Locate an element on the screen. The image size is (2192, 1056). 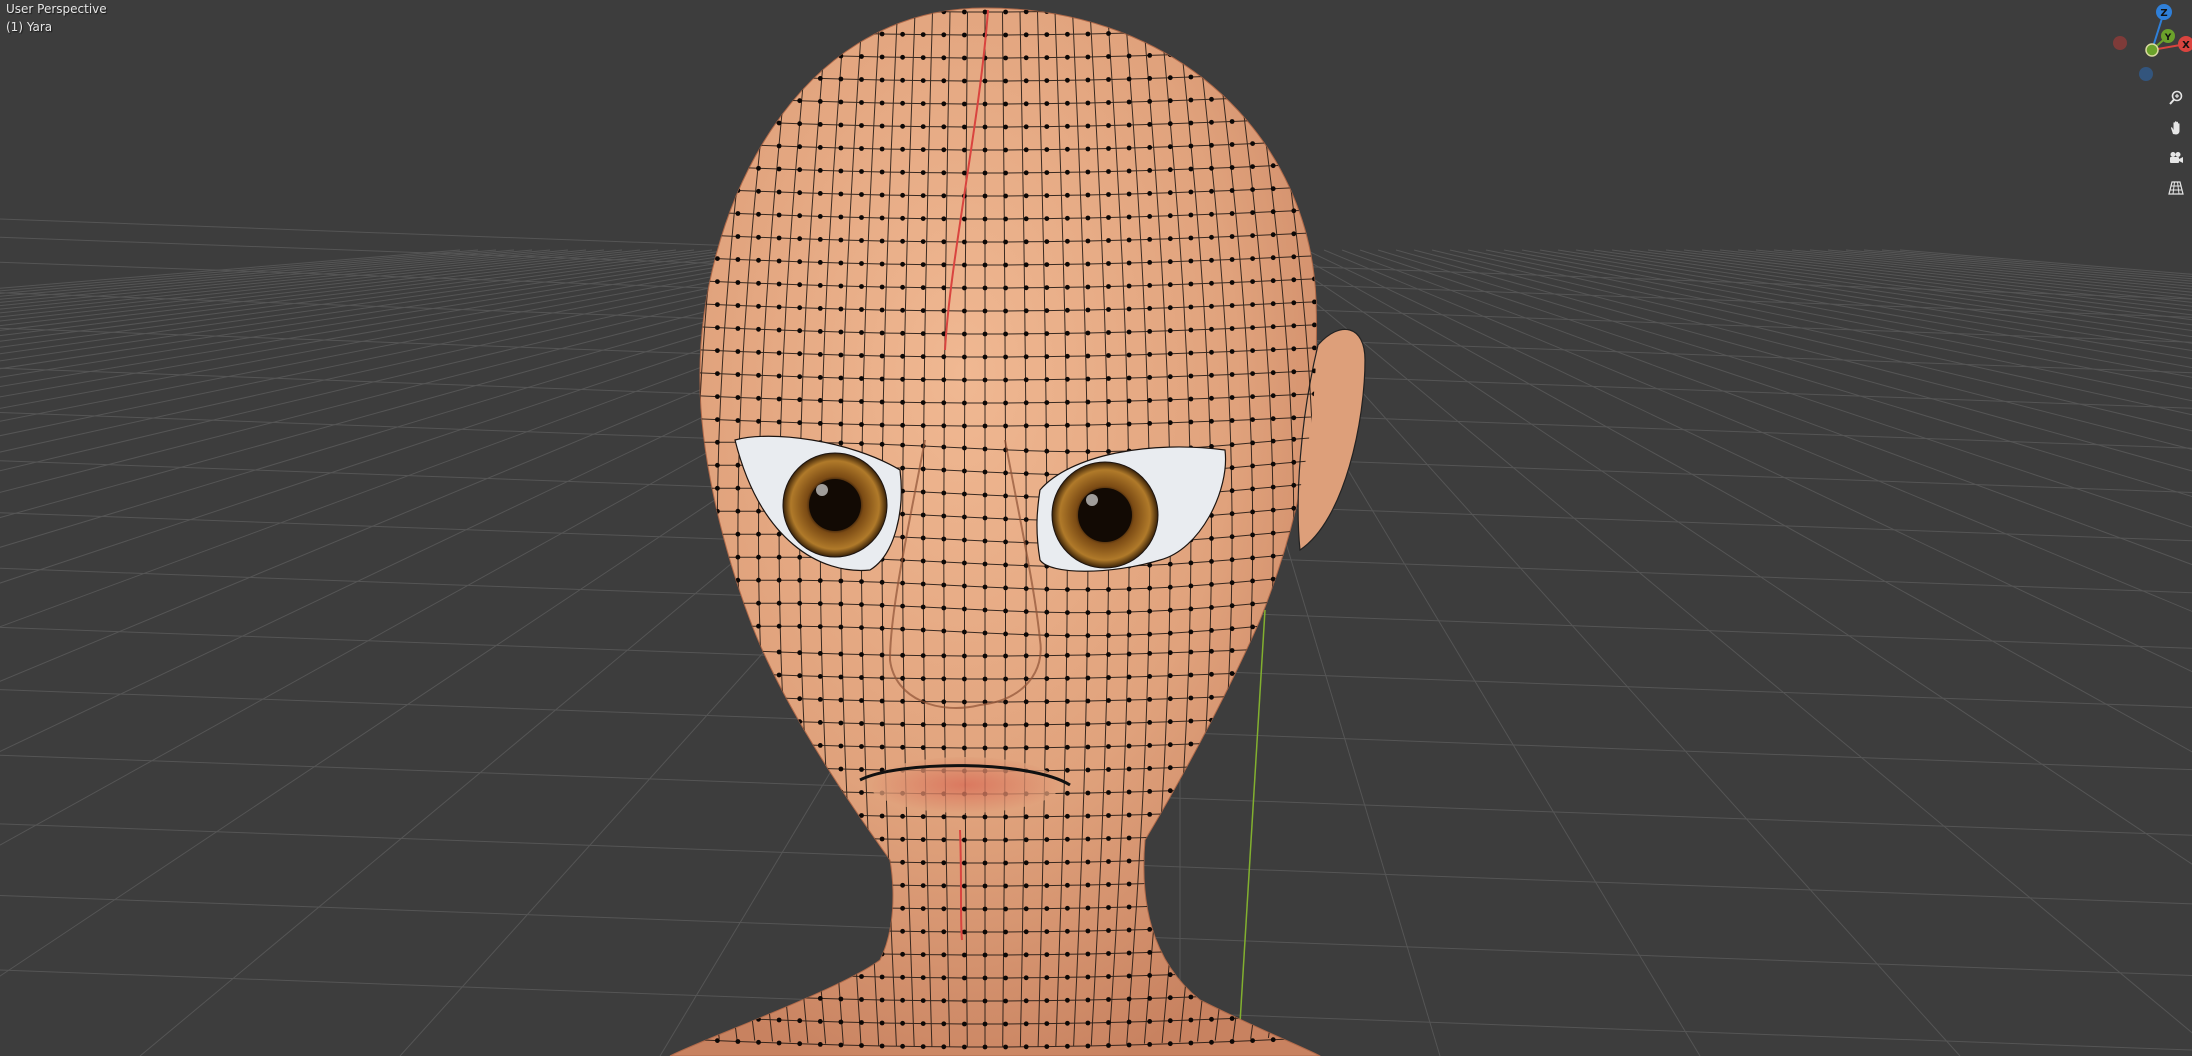
navigation-gizmo: Z X Y is located at coordinates (2150, 42).